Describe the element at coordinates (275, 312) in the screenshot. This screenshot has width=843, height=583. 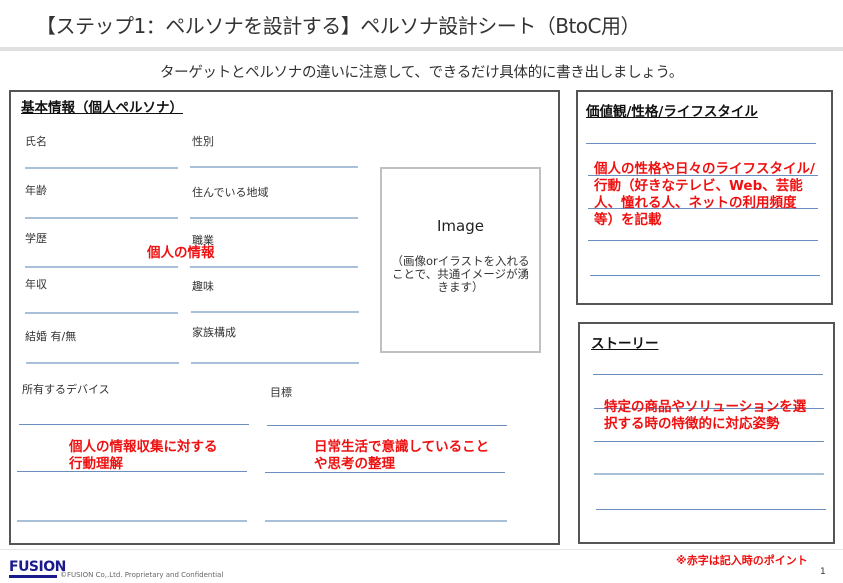
I see `hobby-input-line` at that location.